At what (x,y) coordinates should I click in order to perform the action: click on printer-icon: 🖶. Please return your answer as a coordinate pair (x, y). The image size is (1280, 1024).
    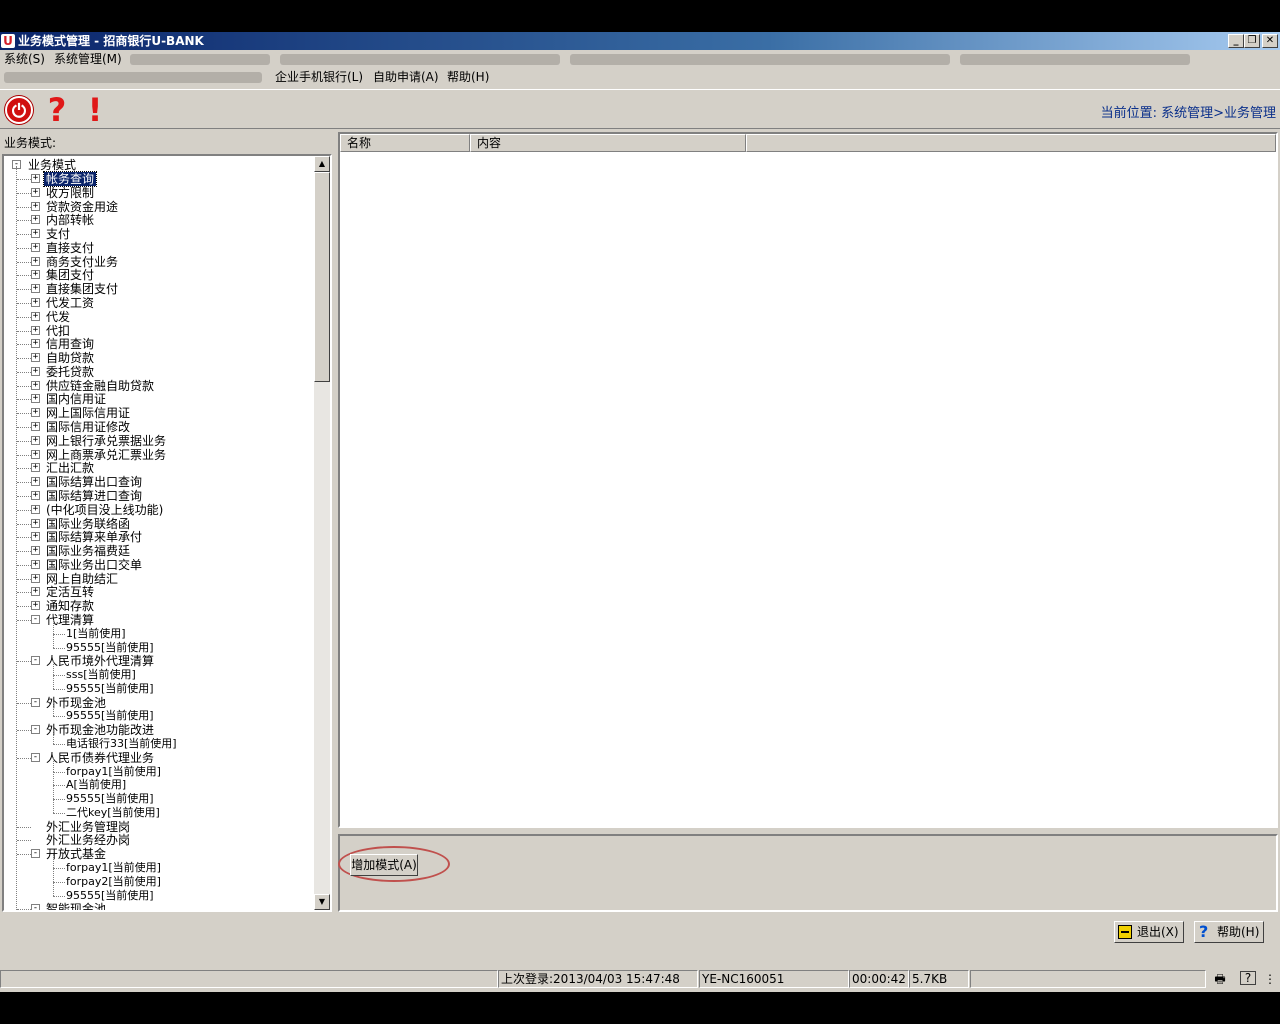
    Looking at the image, I should click on (1220, 979).